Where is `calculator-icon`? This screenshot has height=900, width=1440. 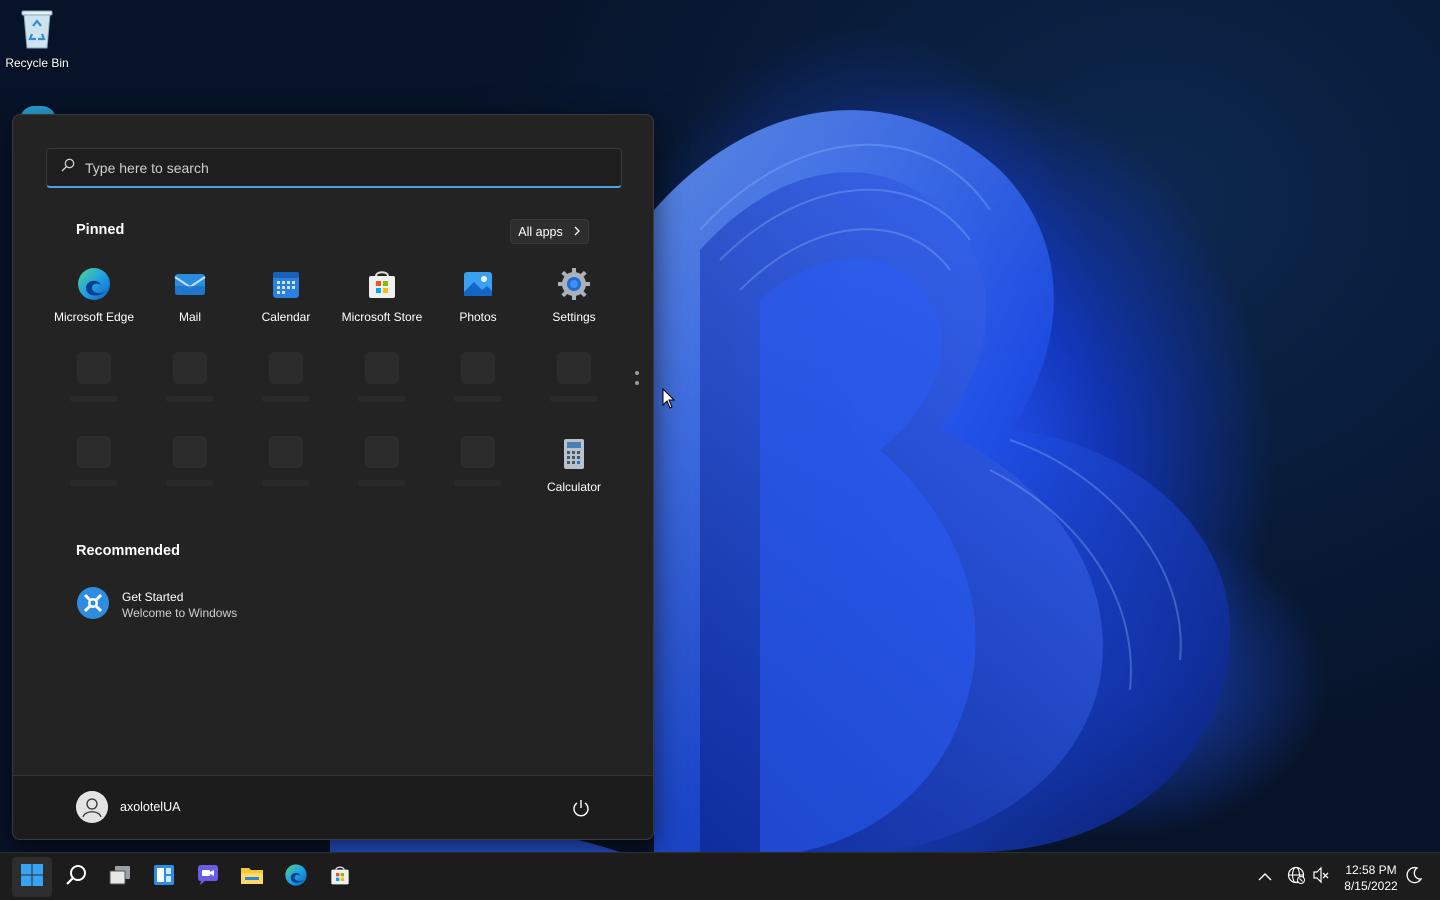
calculator-icon is located at coordinates (574, 454).